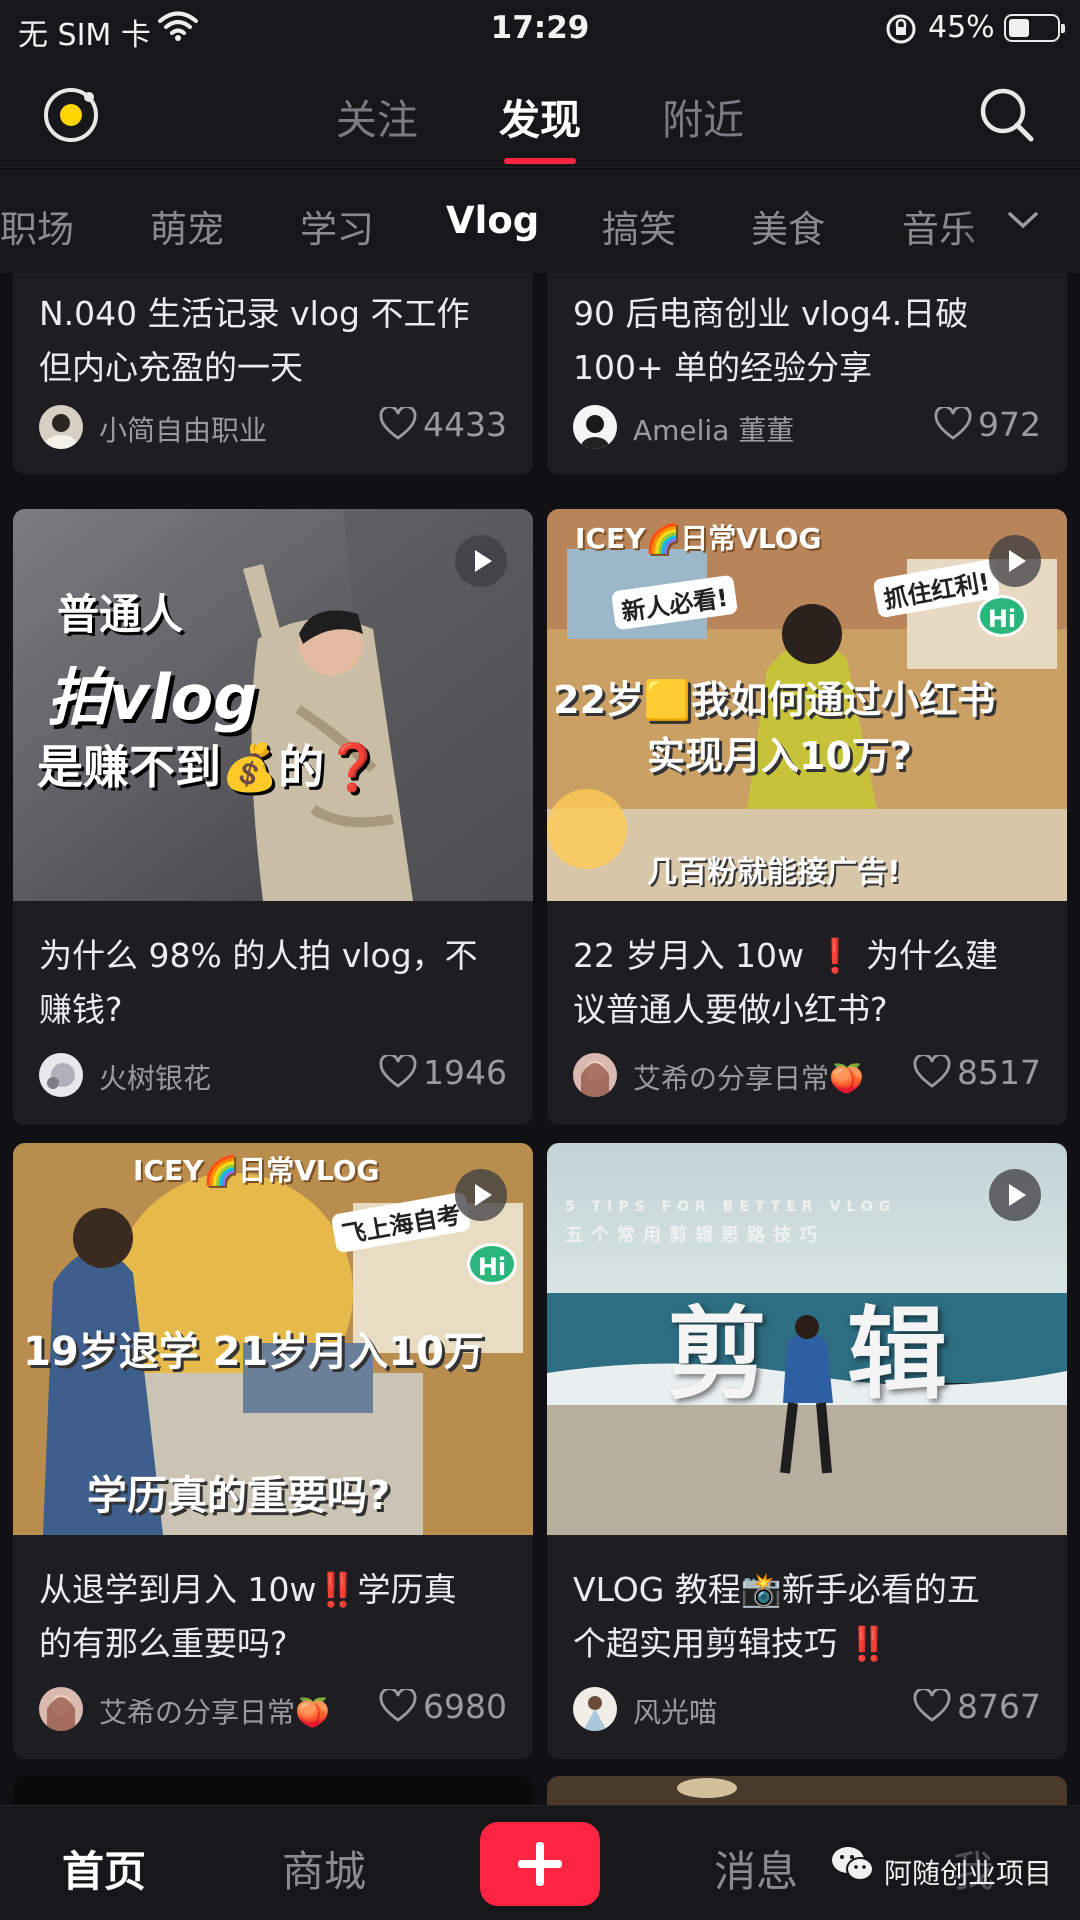 The width and height of the screenshot is (1080, 1920). What do you see at coordinates (901, 31) in the screenshot?
I see `rotation-lock-icon` at bounding box center [901, 31].